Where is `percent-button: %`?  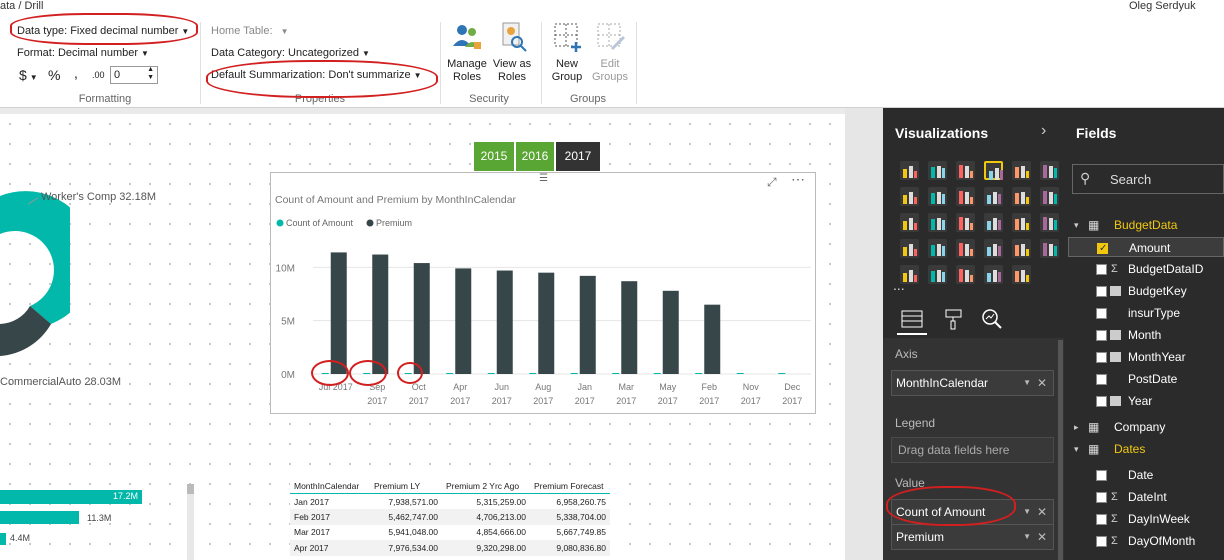
percent-button: % is located at coordinates (54, 75).